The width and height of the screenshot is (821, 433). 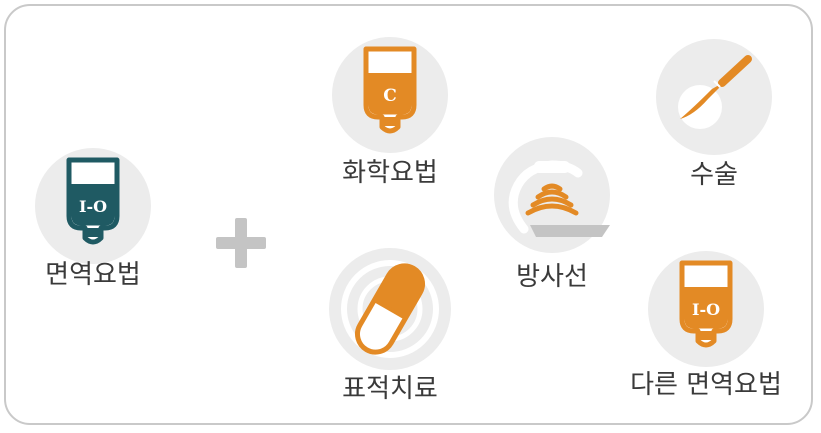 I want to click on chemotherapy-icon-circle: C, so click(x=390, y=95).